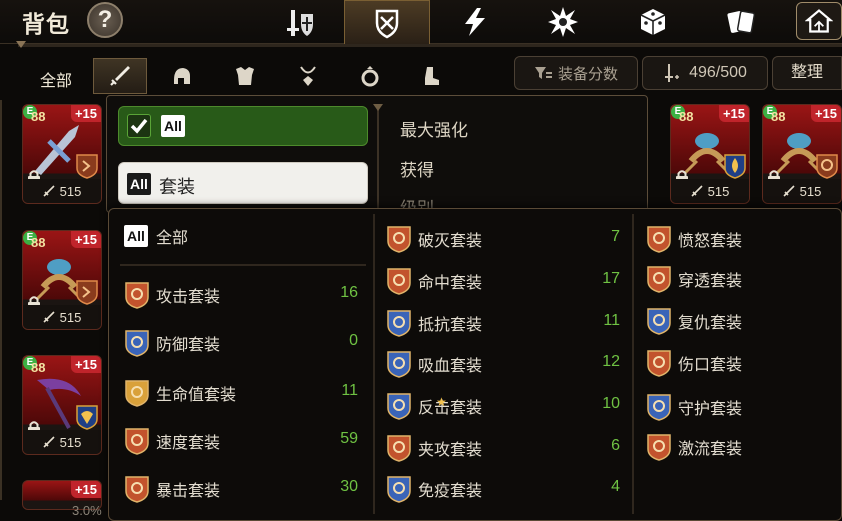  I want to click on amulet-icon, so click(308, 76).